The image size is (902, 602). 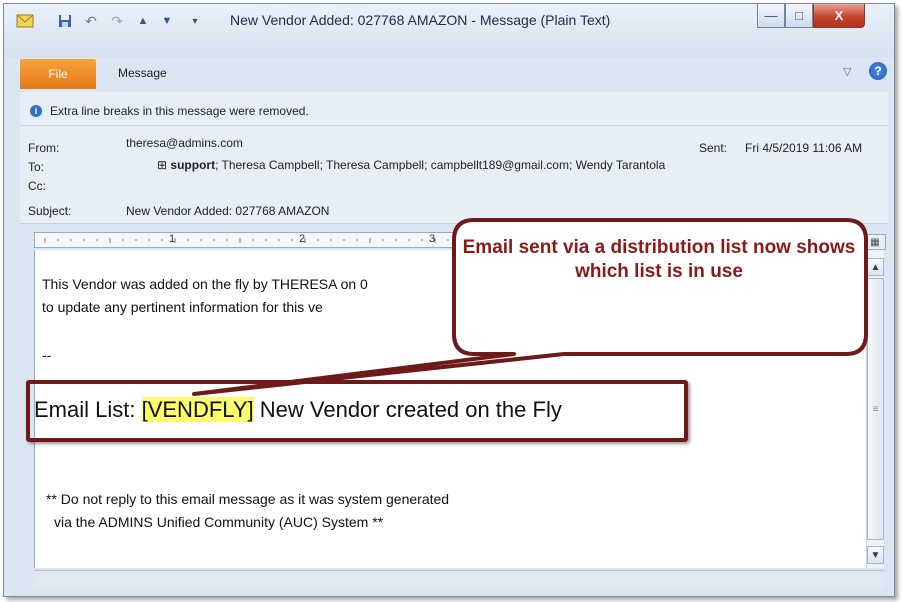 What do you see at coordinates (357, 411) in the screenshot?
I see `highlight-box` at bounding box center [357, 411].